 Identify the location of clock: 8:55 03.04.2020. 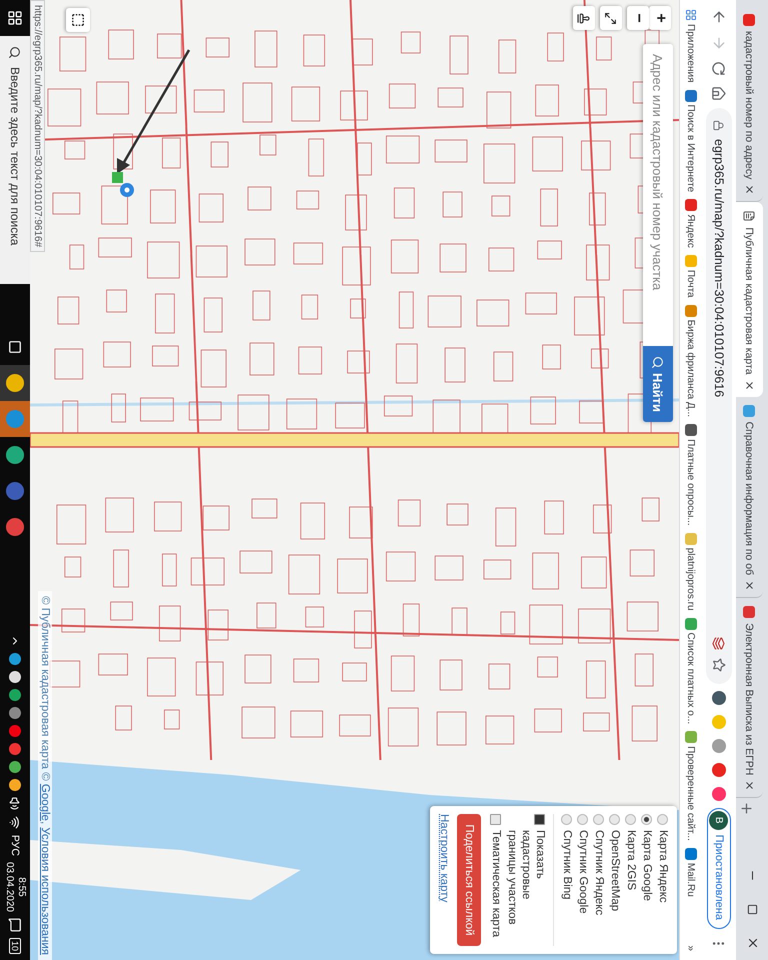
(15, 887).